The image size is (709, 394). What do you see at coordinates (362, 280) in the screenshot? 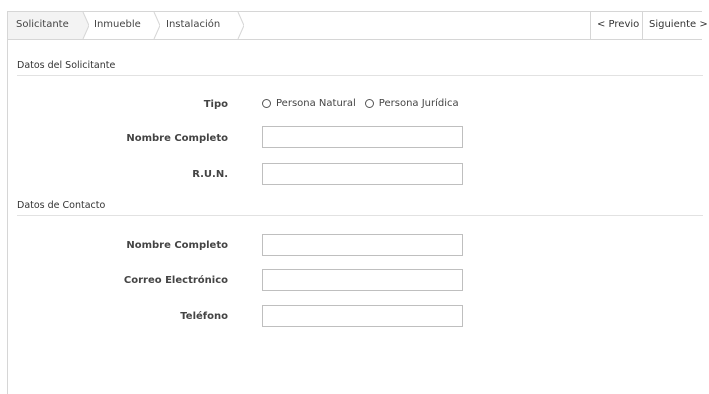
I see `email-input` at bounding box center [362, 280].